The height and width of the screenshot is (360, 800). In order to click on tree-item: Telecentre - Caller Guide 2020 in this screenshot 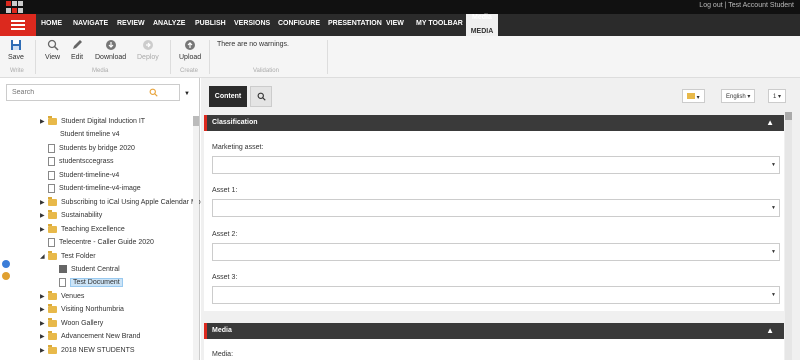, I will do `click(101, 242)`.